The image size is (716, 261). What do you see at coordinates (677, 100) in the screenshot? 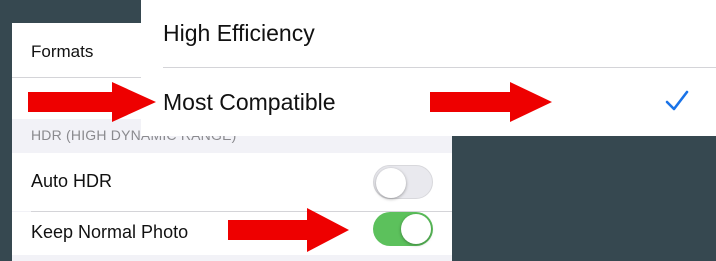
I see `checkmark-icon` at bounding box center [677, 100].